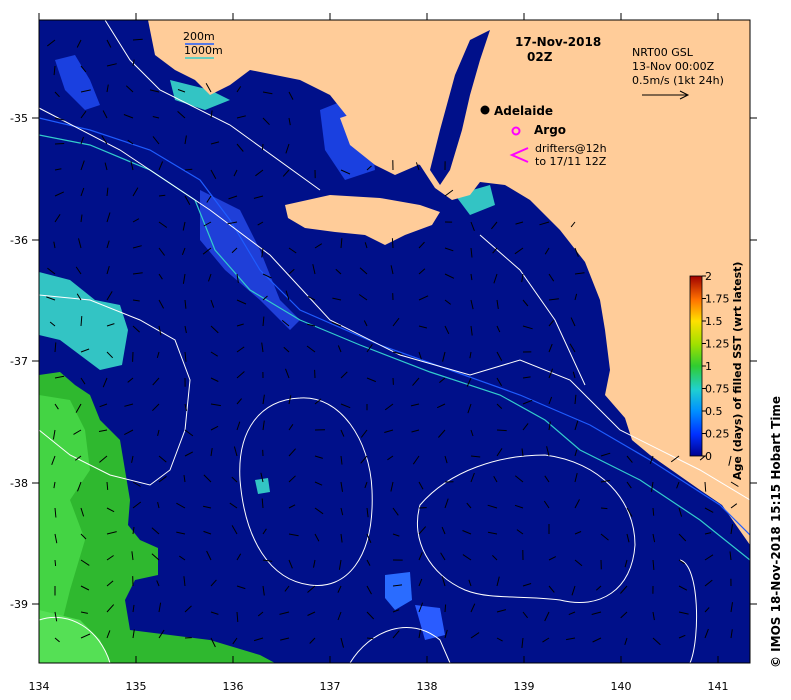 This screenshot has width=791, height=700. I want to click on lat-tick-label: -36, so click(19, 240).